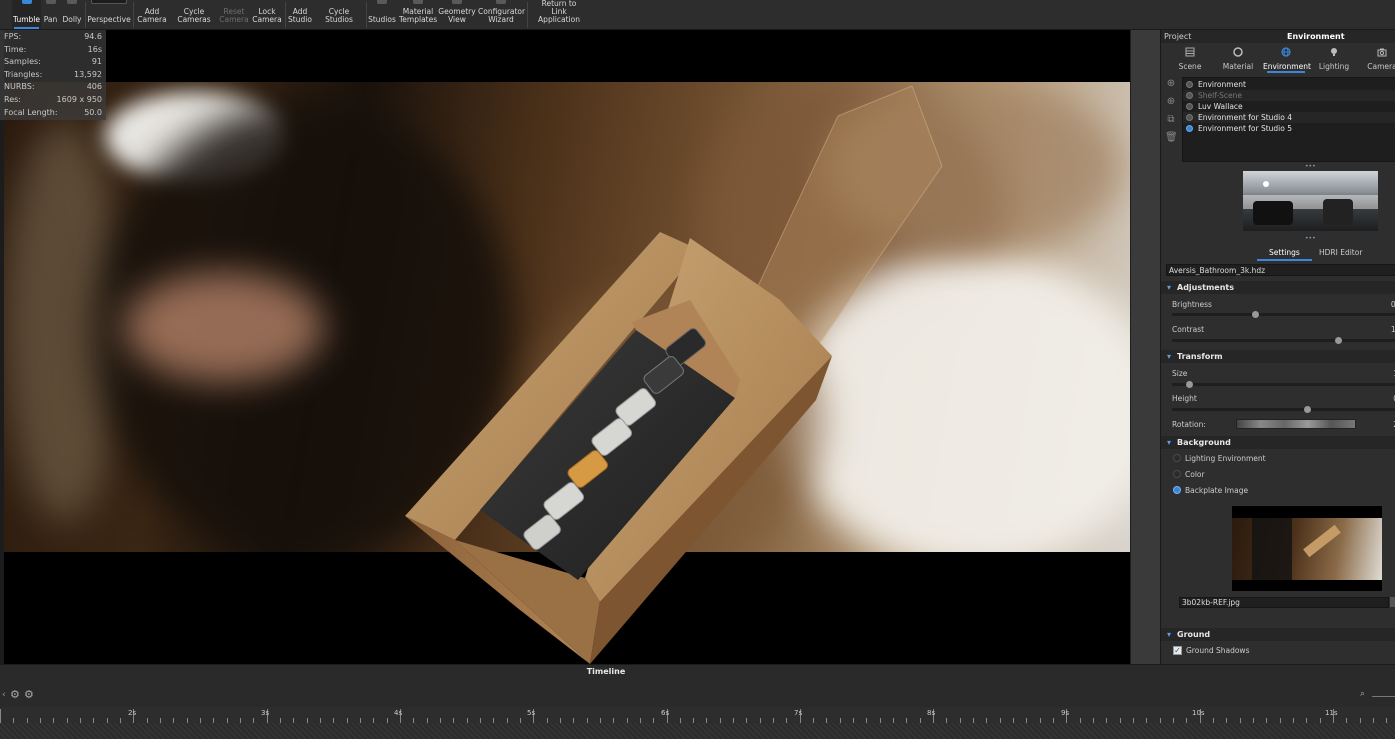 The width and height of the screenshot is (1395, 739). What do you see at coordinates (1280, 270) in the screenshot?
I see `hdri-file-field: Aversis_Bathroom_3k.hdz` at bounding box center [1280, 270].